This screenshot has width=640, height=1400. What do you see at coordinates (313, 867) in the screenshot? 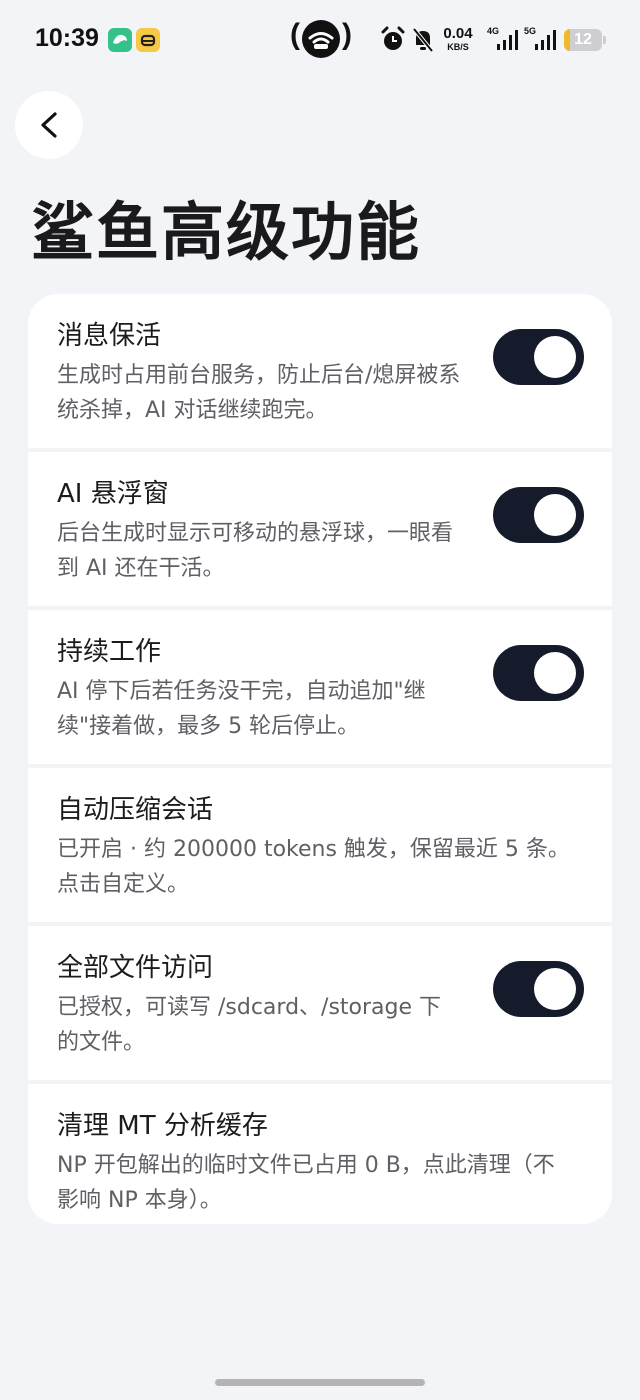
I see `setting-description: 已开启 · 约 200000 tokens 触发，保留最近 5 条。点击自定义。` at bounding box center [313, 867].